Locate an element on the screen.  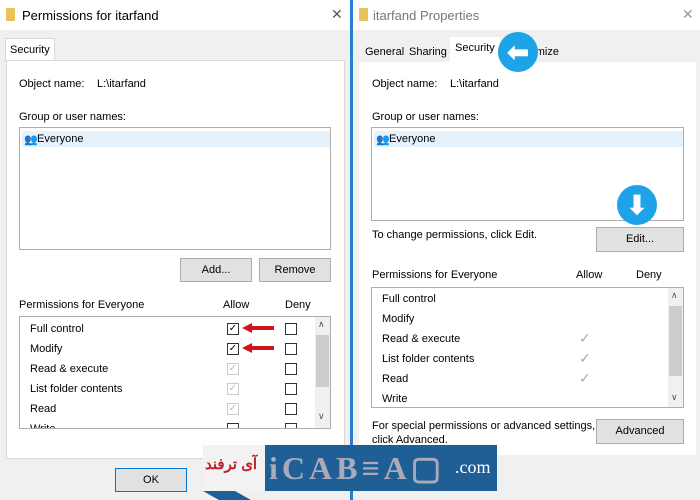
allow-checkbox is located at coordinates (233, 425).